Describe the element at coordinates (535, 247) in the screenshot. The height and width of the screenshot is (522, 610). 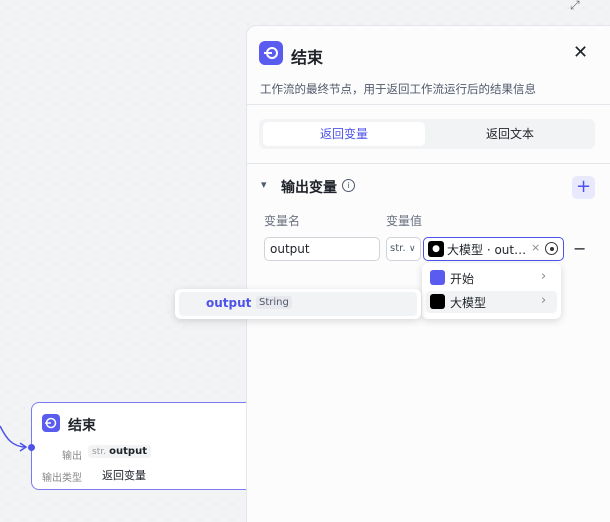
I see `clear-icon: ×` at that location.